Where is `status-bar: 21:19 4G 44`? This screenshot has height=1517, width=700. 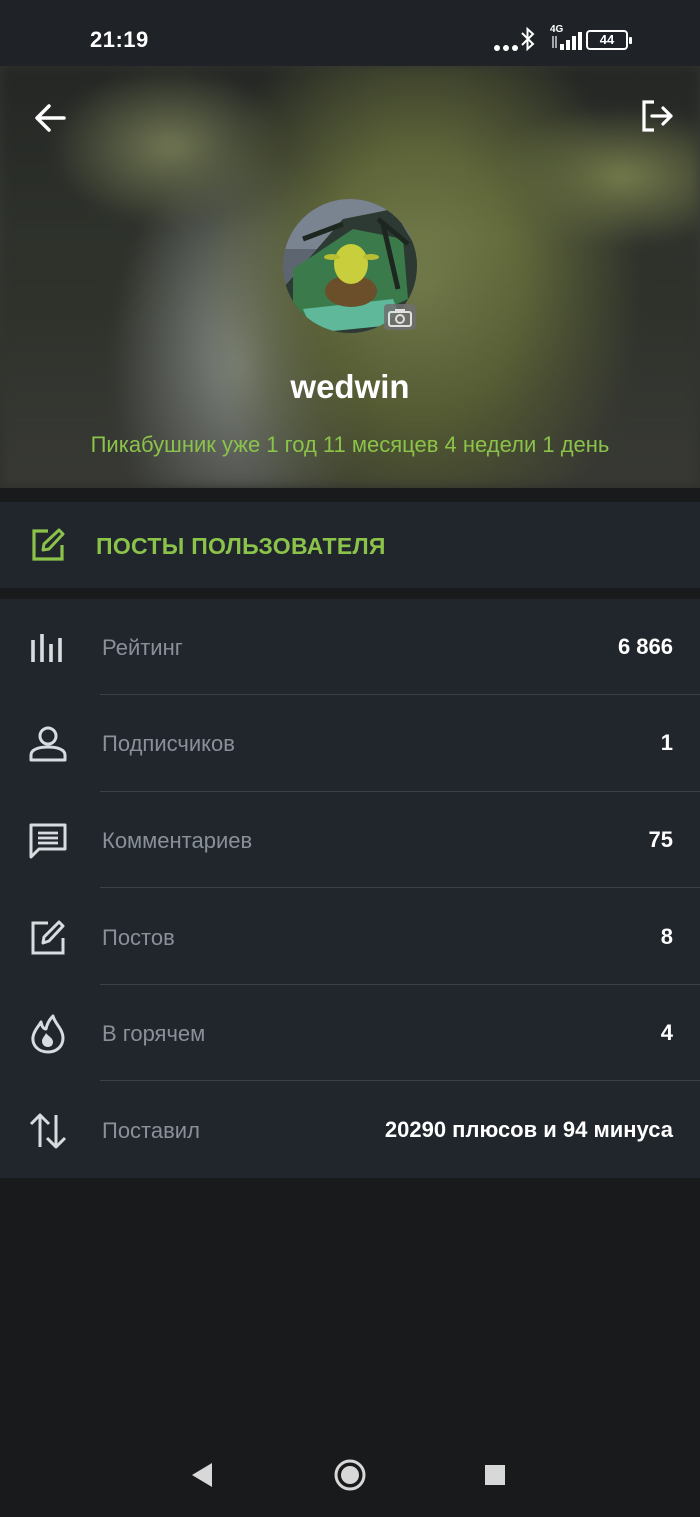 status-bar: 21:19 4G 44 is located at coordinates (350, 33).